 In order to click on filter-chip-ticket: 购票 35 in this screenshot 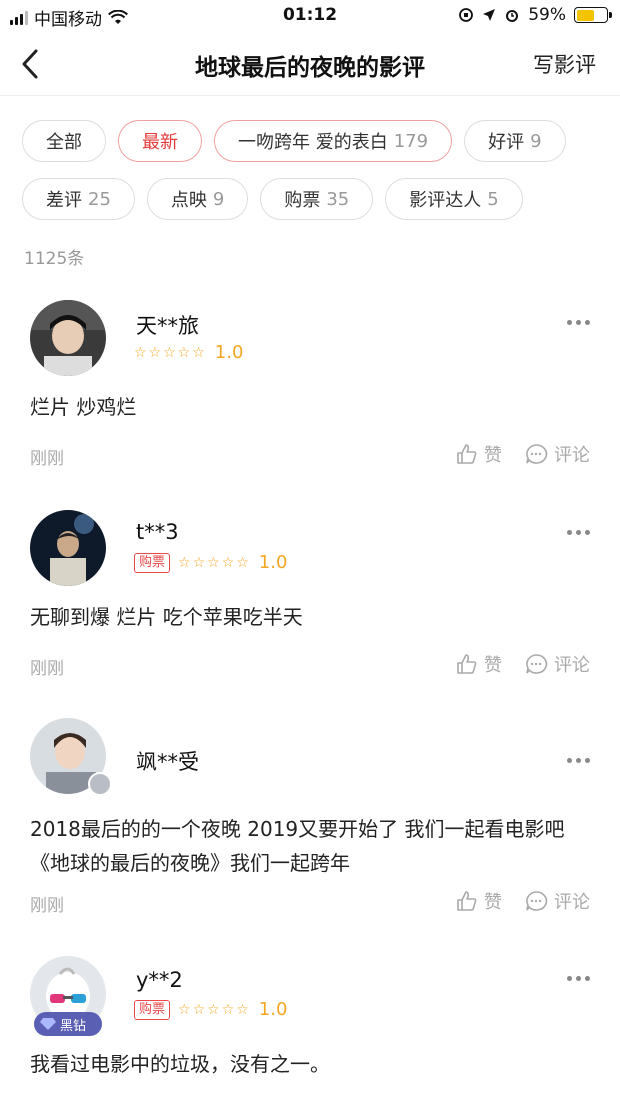, I will do `click(317, 199)`.